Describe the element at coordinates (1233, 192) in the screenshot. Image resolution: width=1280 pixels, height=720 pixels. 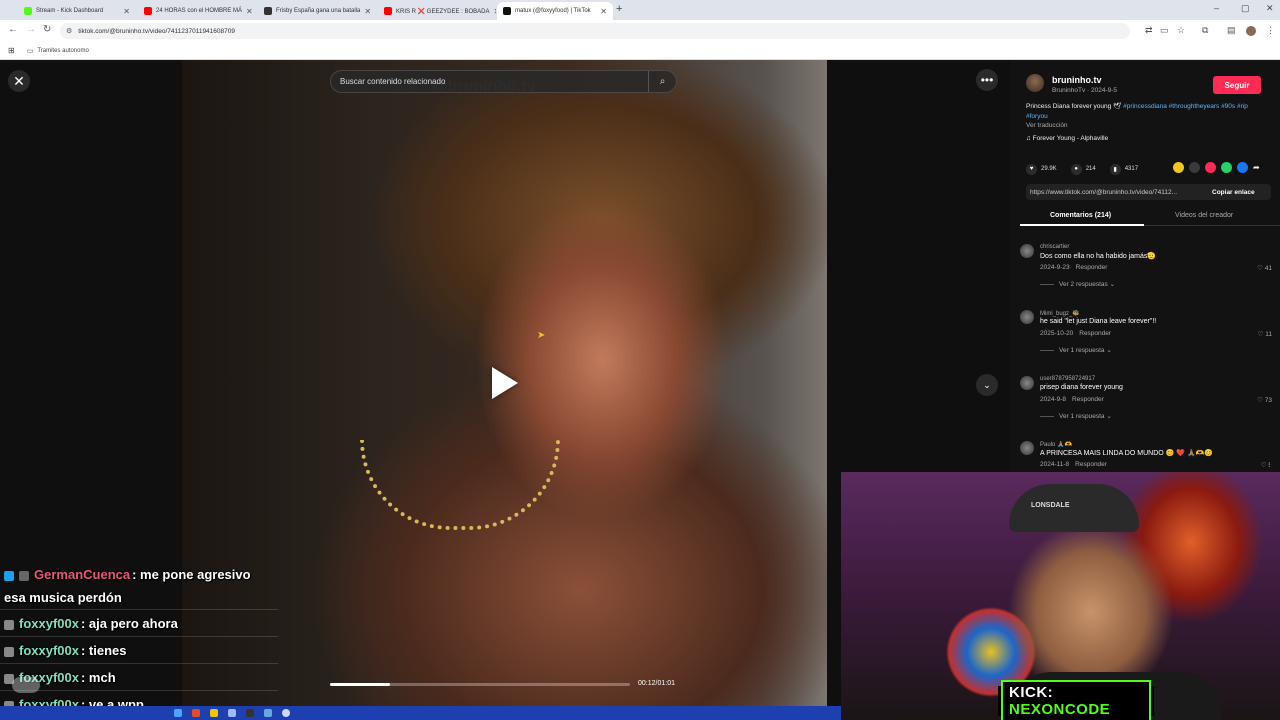
I see `copy-link-button: Copiar enlace` at that location.